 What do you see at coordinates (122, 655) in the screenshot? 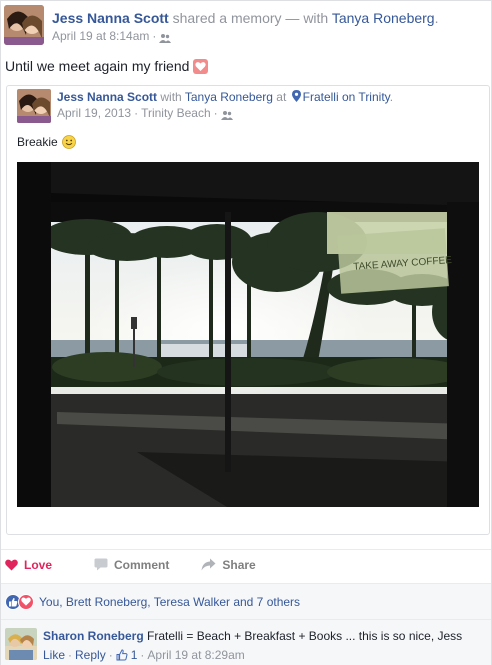
I see `thumbs-up-icon` at bounding box center [122, 655].